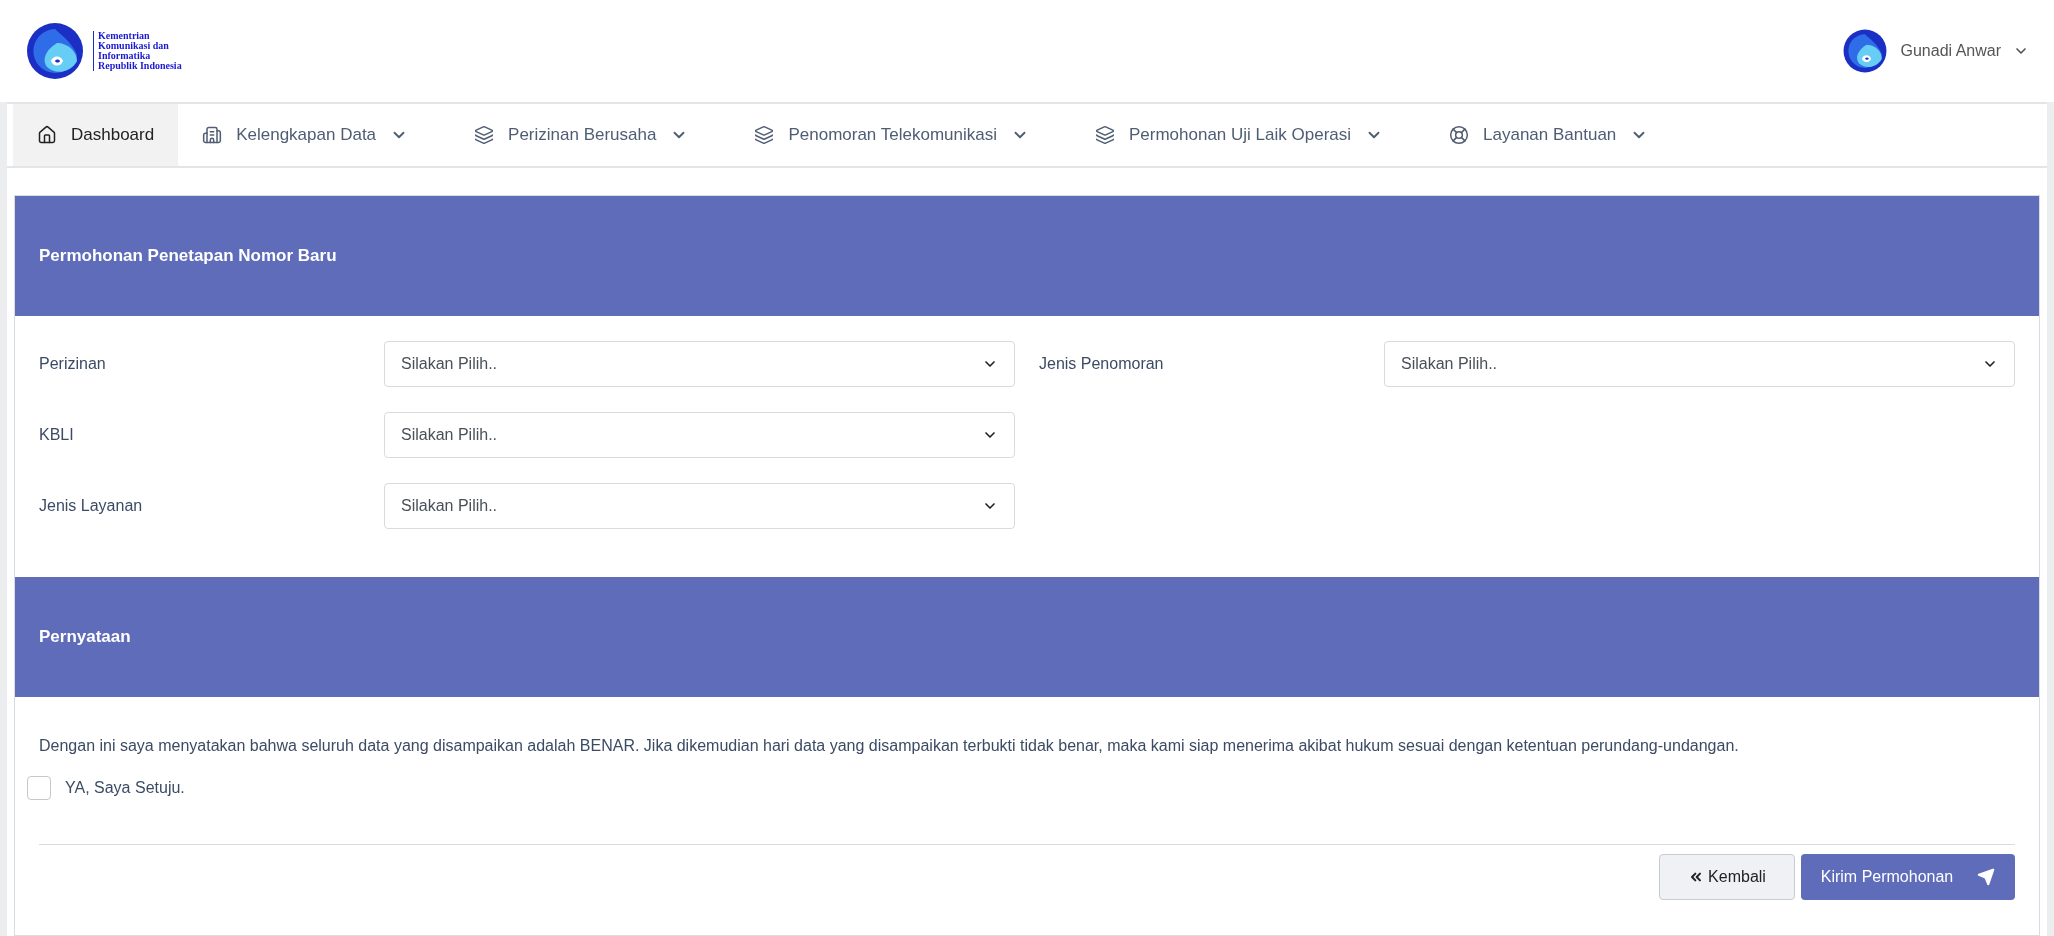 This screenshot has width=2054, height=936. Describe the element at coordinates (889, 746) in the screenshot. I see `statement-text: Dengan ini saya menyatakan bahwa seluruh data yang disampaikan adalah BENAR. Jika dikemudian hari data yang disampaikan terbukti tidak benar, maka kami siap menerima akibat hukum sesuai dengan ketentuan perundang-undangan.` at that location.